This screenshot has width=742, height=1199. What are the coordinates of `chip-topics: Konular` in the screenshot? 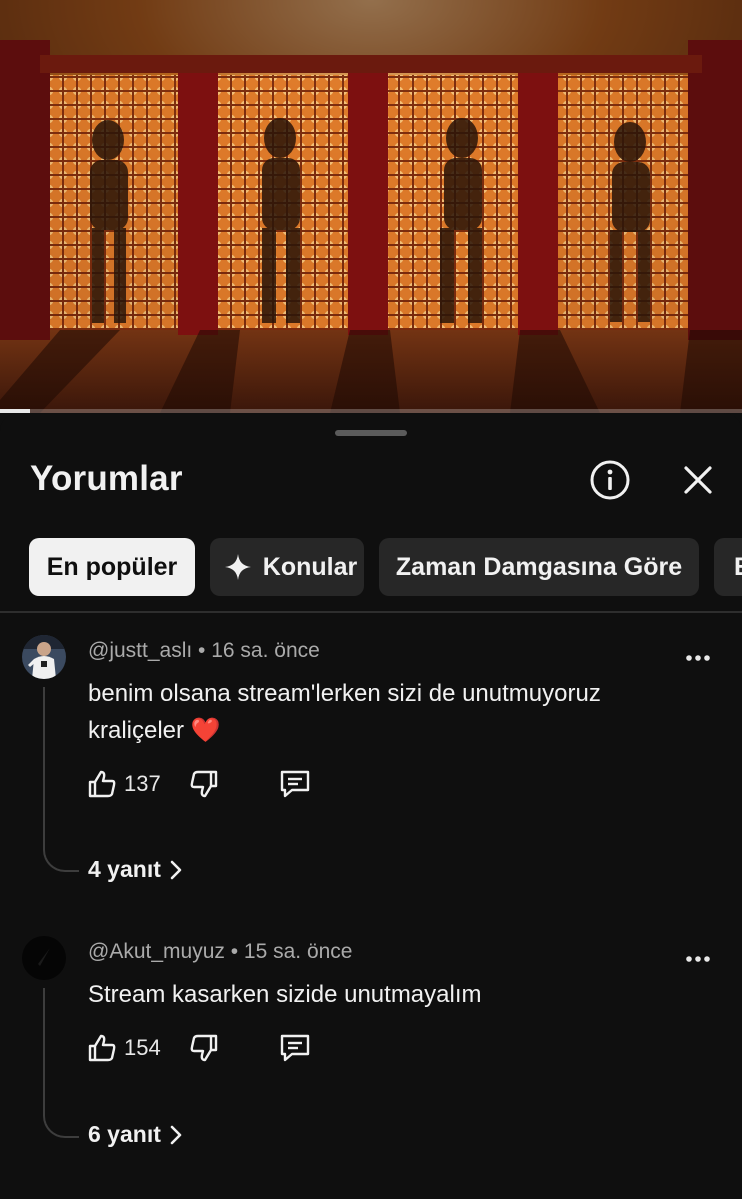 It's located at (287, 567).